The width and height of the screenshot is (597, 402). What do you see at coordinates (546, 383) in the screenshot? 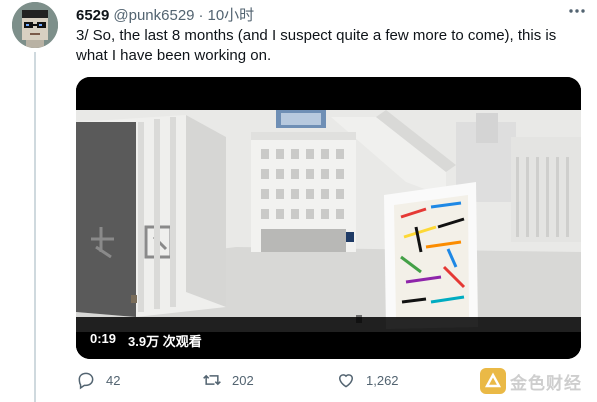
I see `watermark-text: 金色财经` at bounding box center [546, 383].